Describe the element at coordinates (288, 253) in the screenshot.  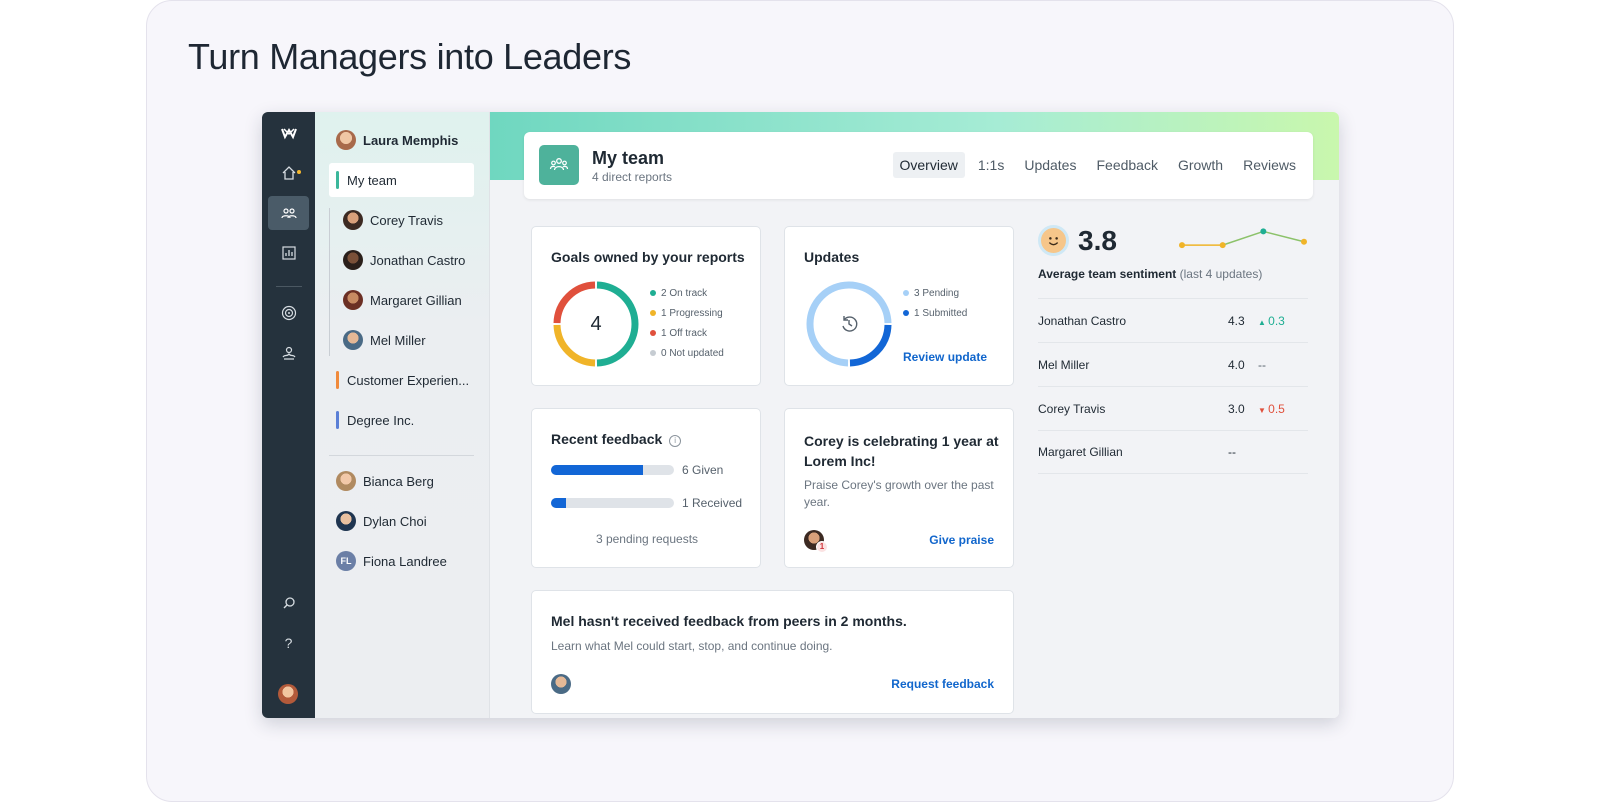
I see `reports-icon` at that location.